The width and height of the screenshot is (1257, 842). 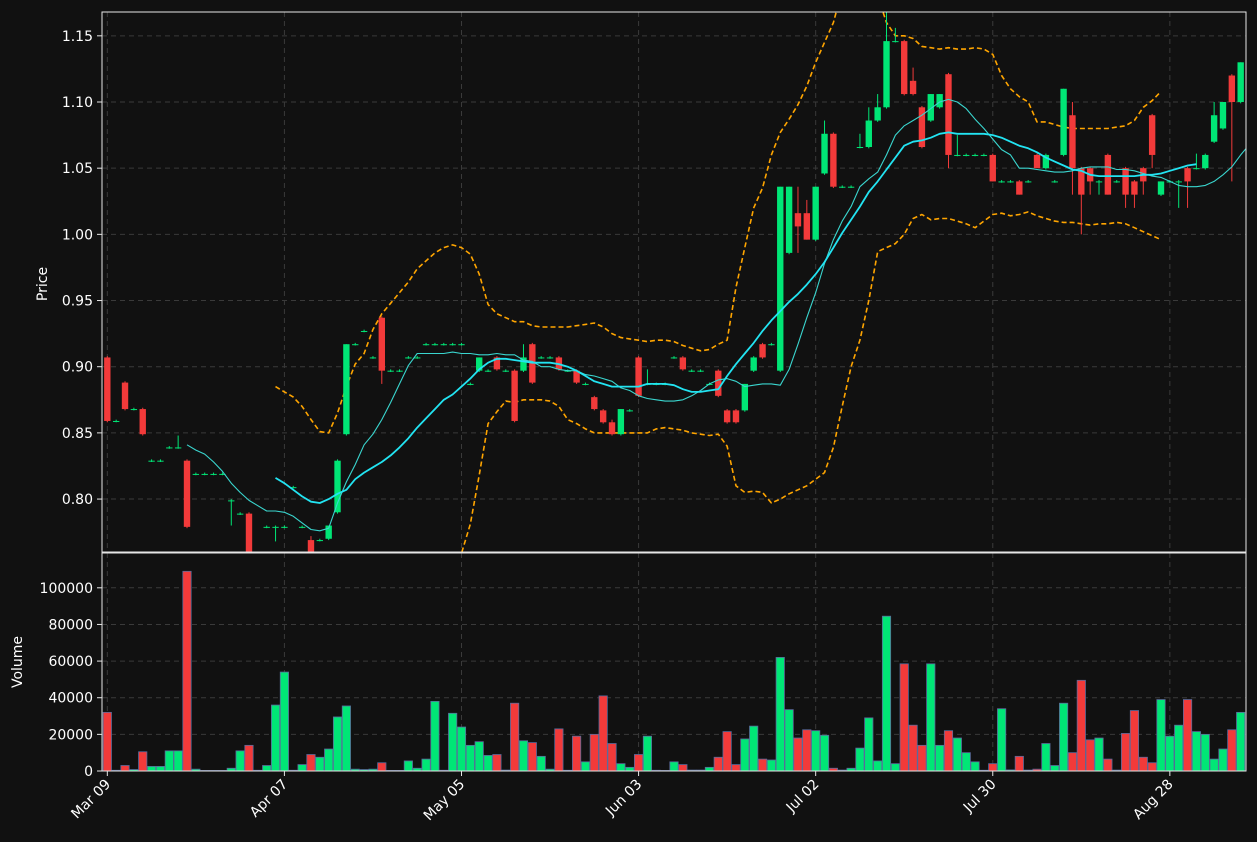 I want to click on price-tick-label: 1.05, so click(x=77, y=169).